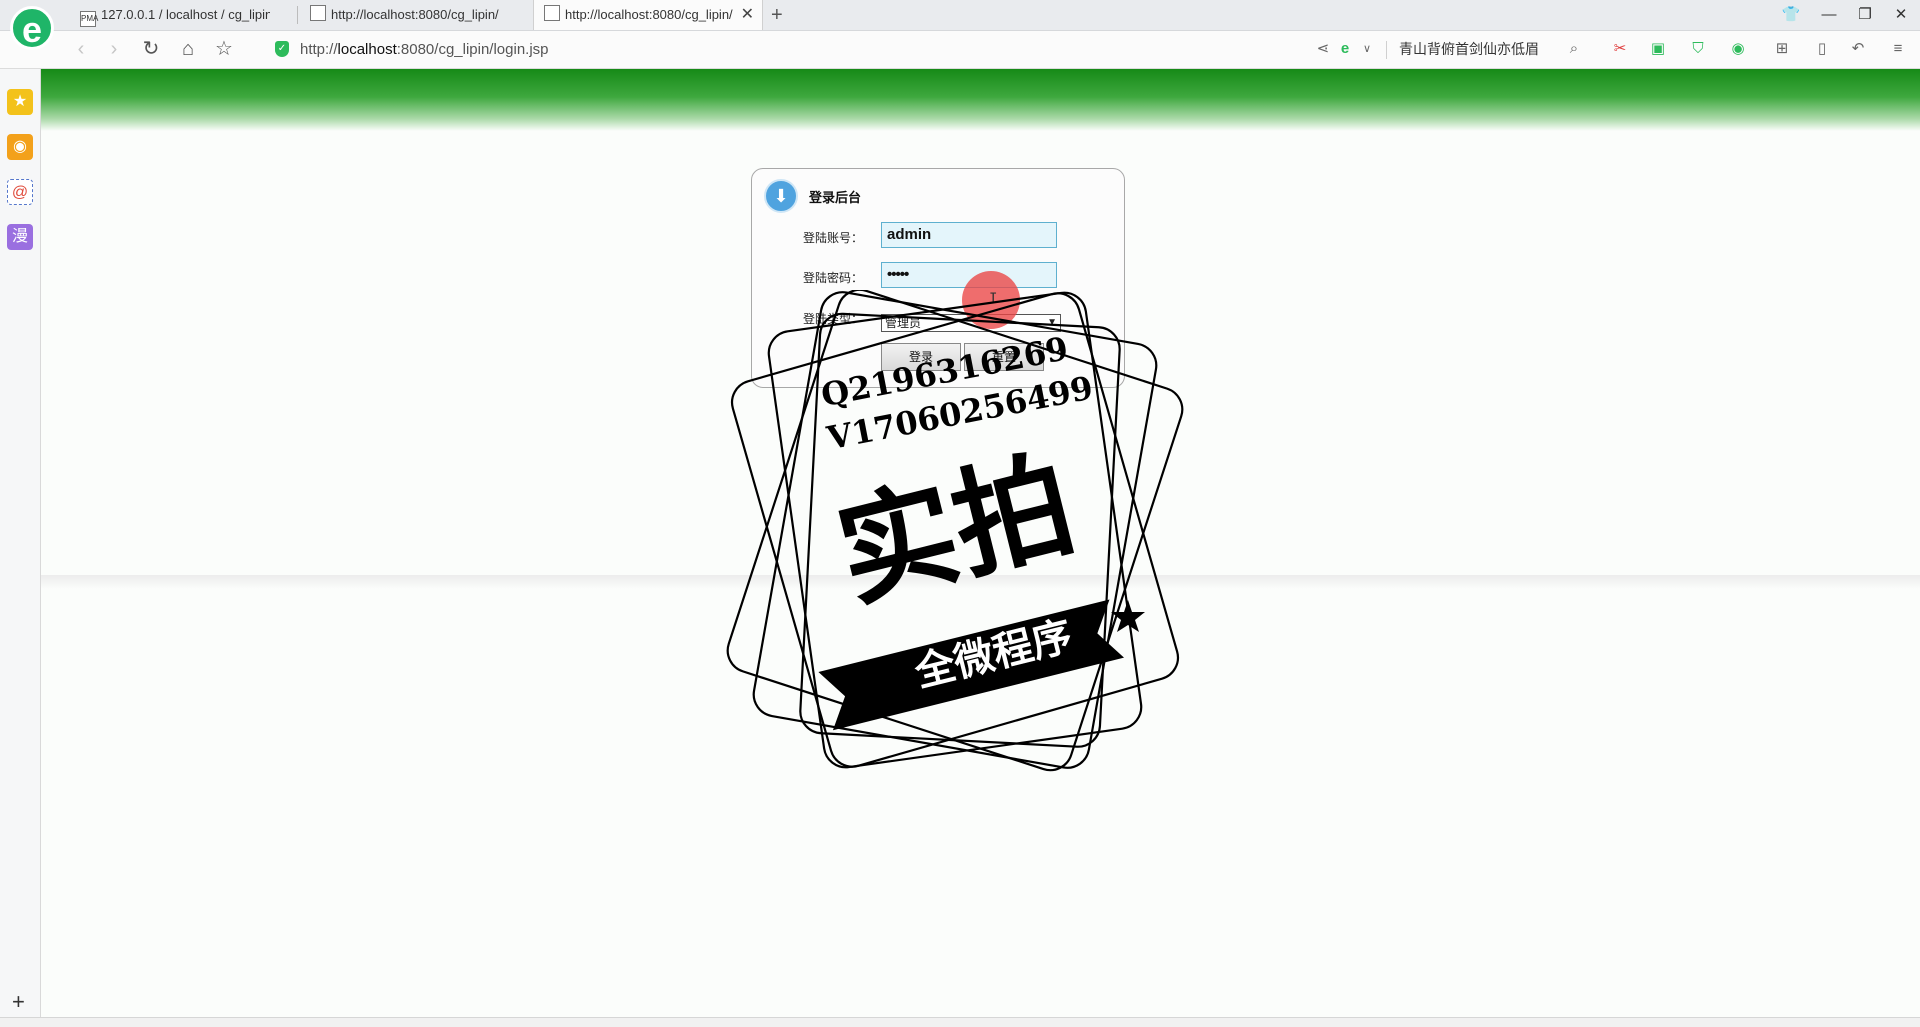  What do you see at coordinates (1865, 15) in the screenshot?
I see `restore-button: ❐` at bounding box center [1865, 15].